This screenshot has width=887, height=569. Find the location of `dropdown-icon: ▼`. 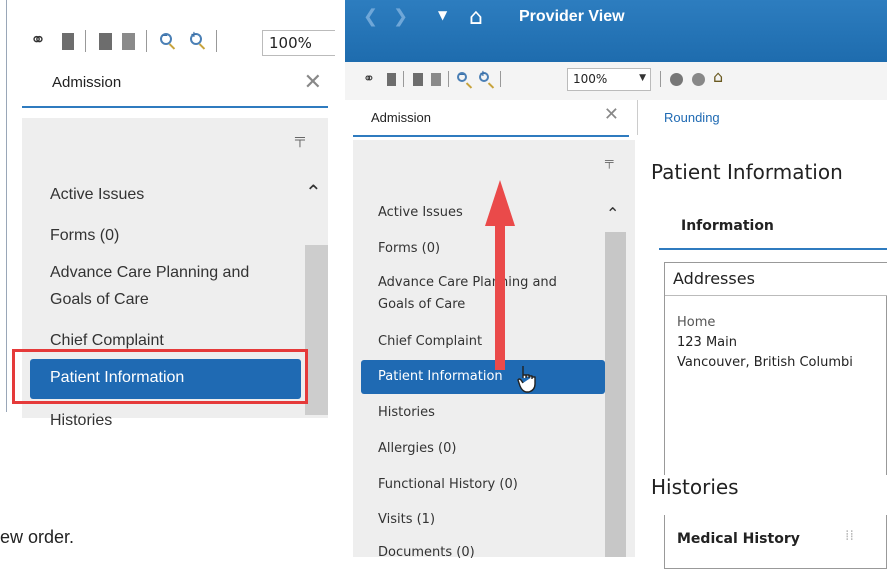

dropdown-icon: ▼ is located at coordinates (442, 15).